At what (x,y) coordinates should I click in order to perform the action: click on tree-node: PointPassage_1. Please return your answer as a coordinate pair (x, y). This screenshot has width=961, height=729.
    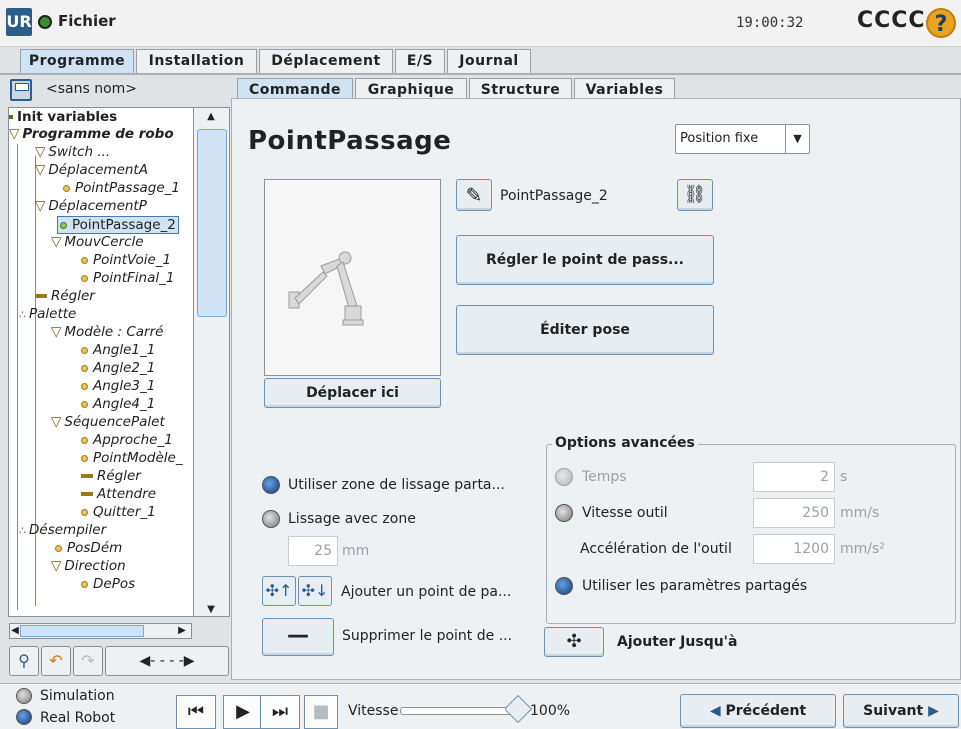
    Looking at the image, I should click on (121, 188).